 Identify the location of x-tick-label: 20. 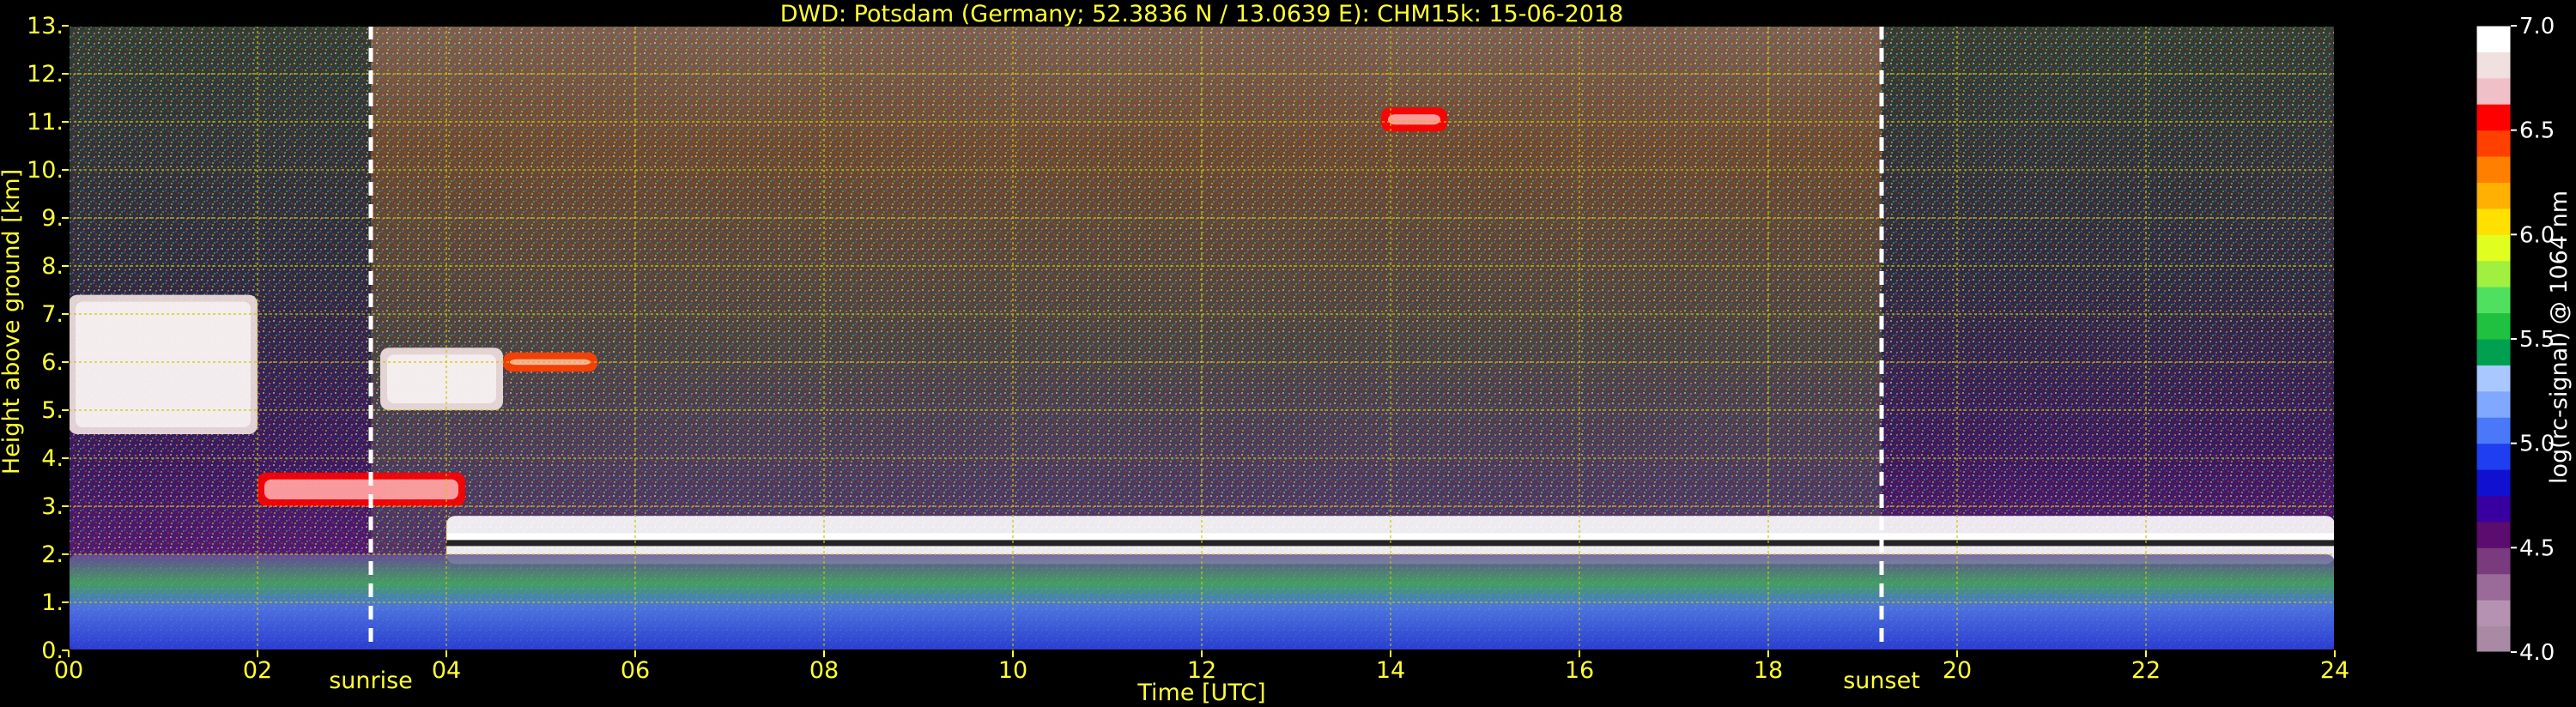
(1957, 670).